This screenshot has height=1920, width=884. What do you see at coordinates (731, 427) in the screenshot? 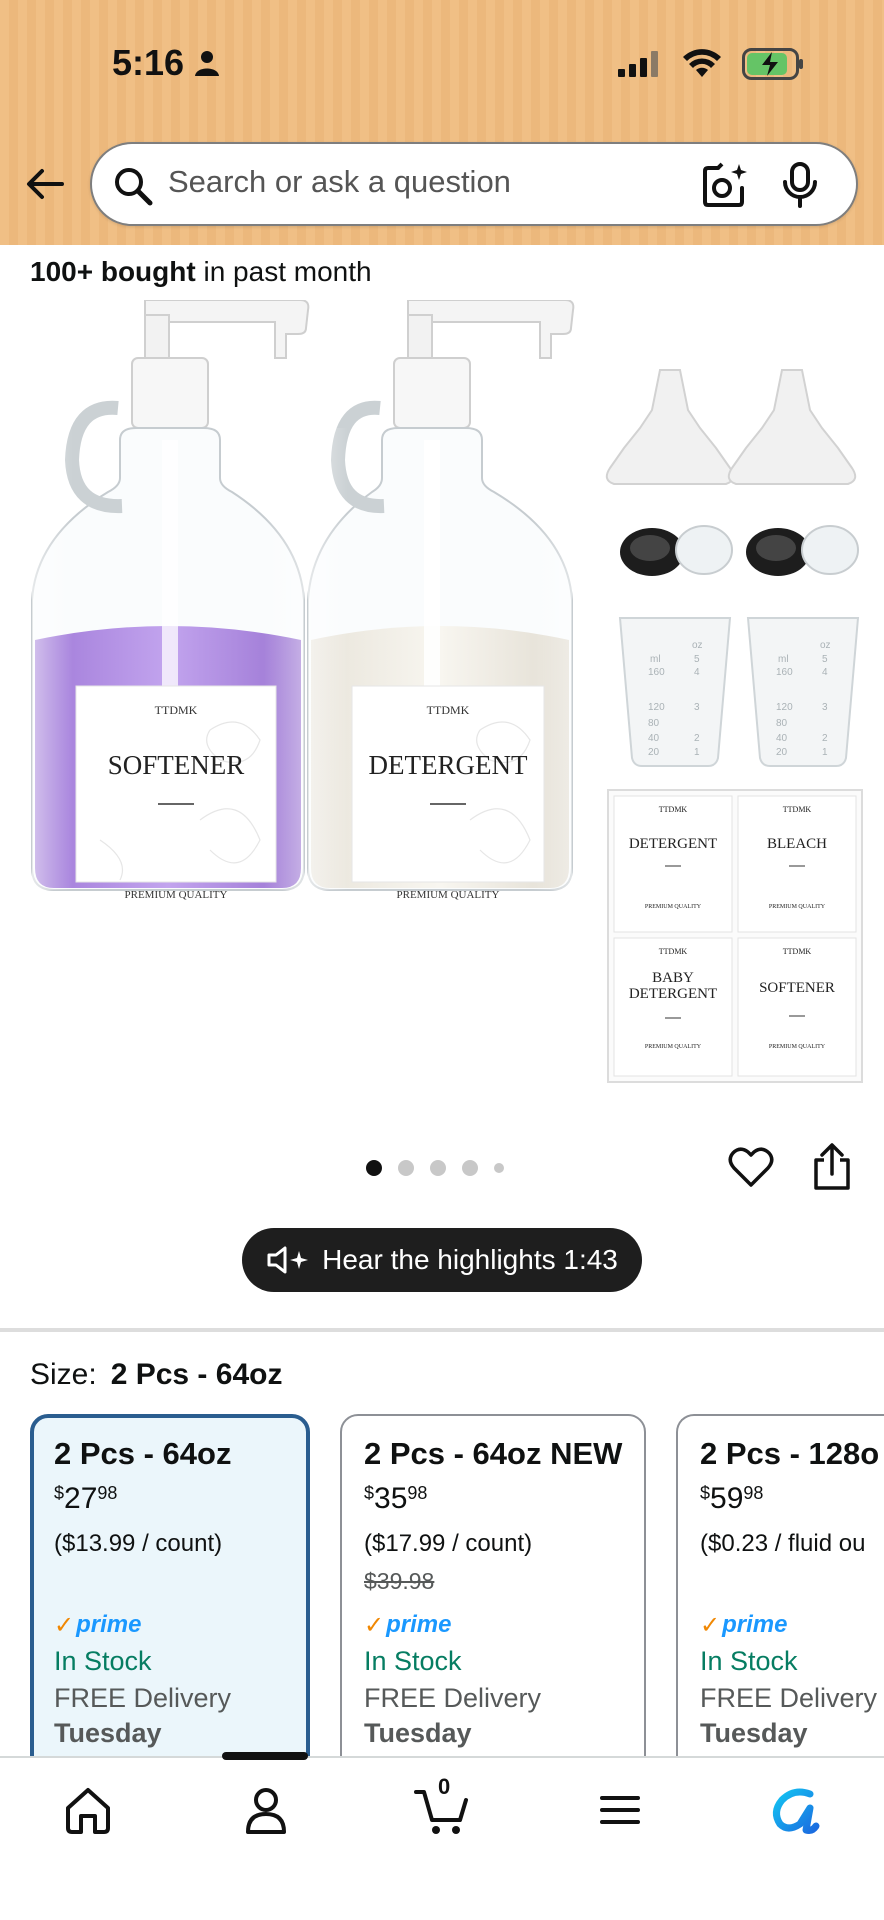
I see `funnels` at bounding box center [731, 427].